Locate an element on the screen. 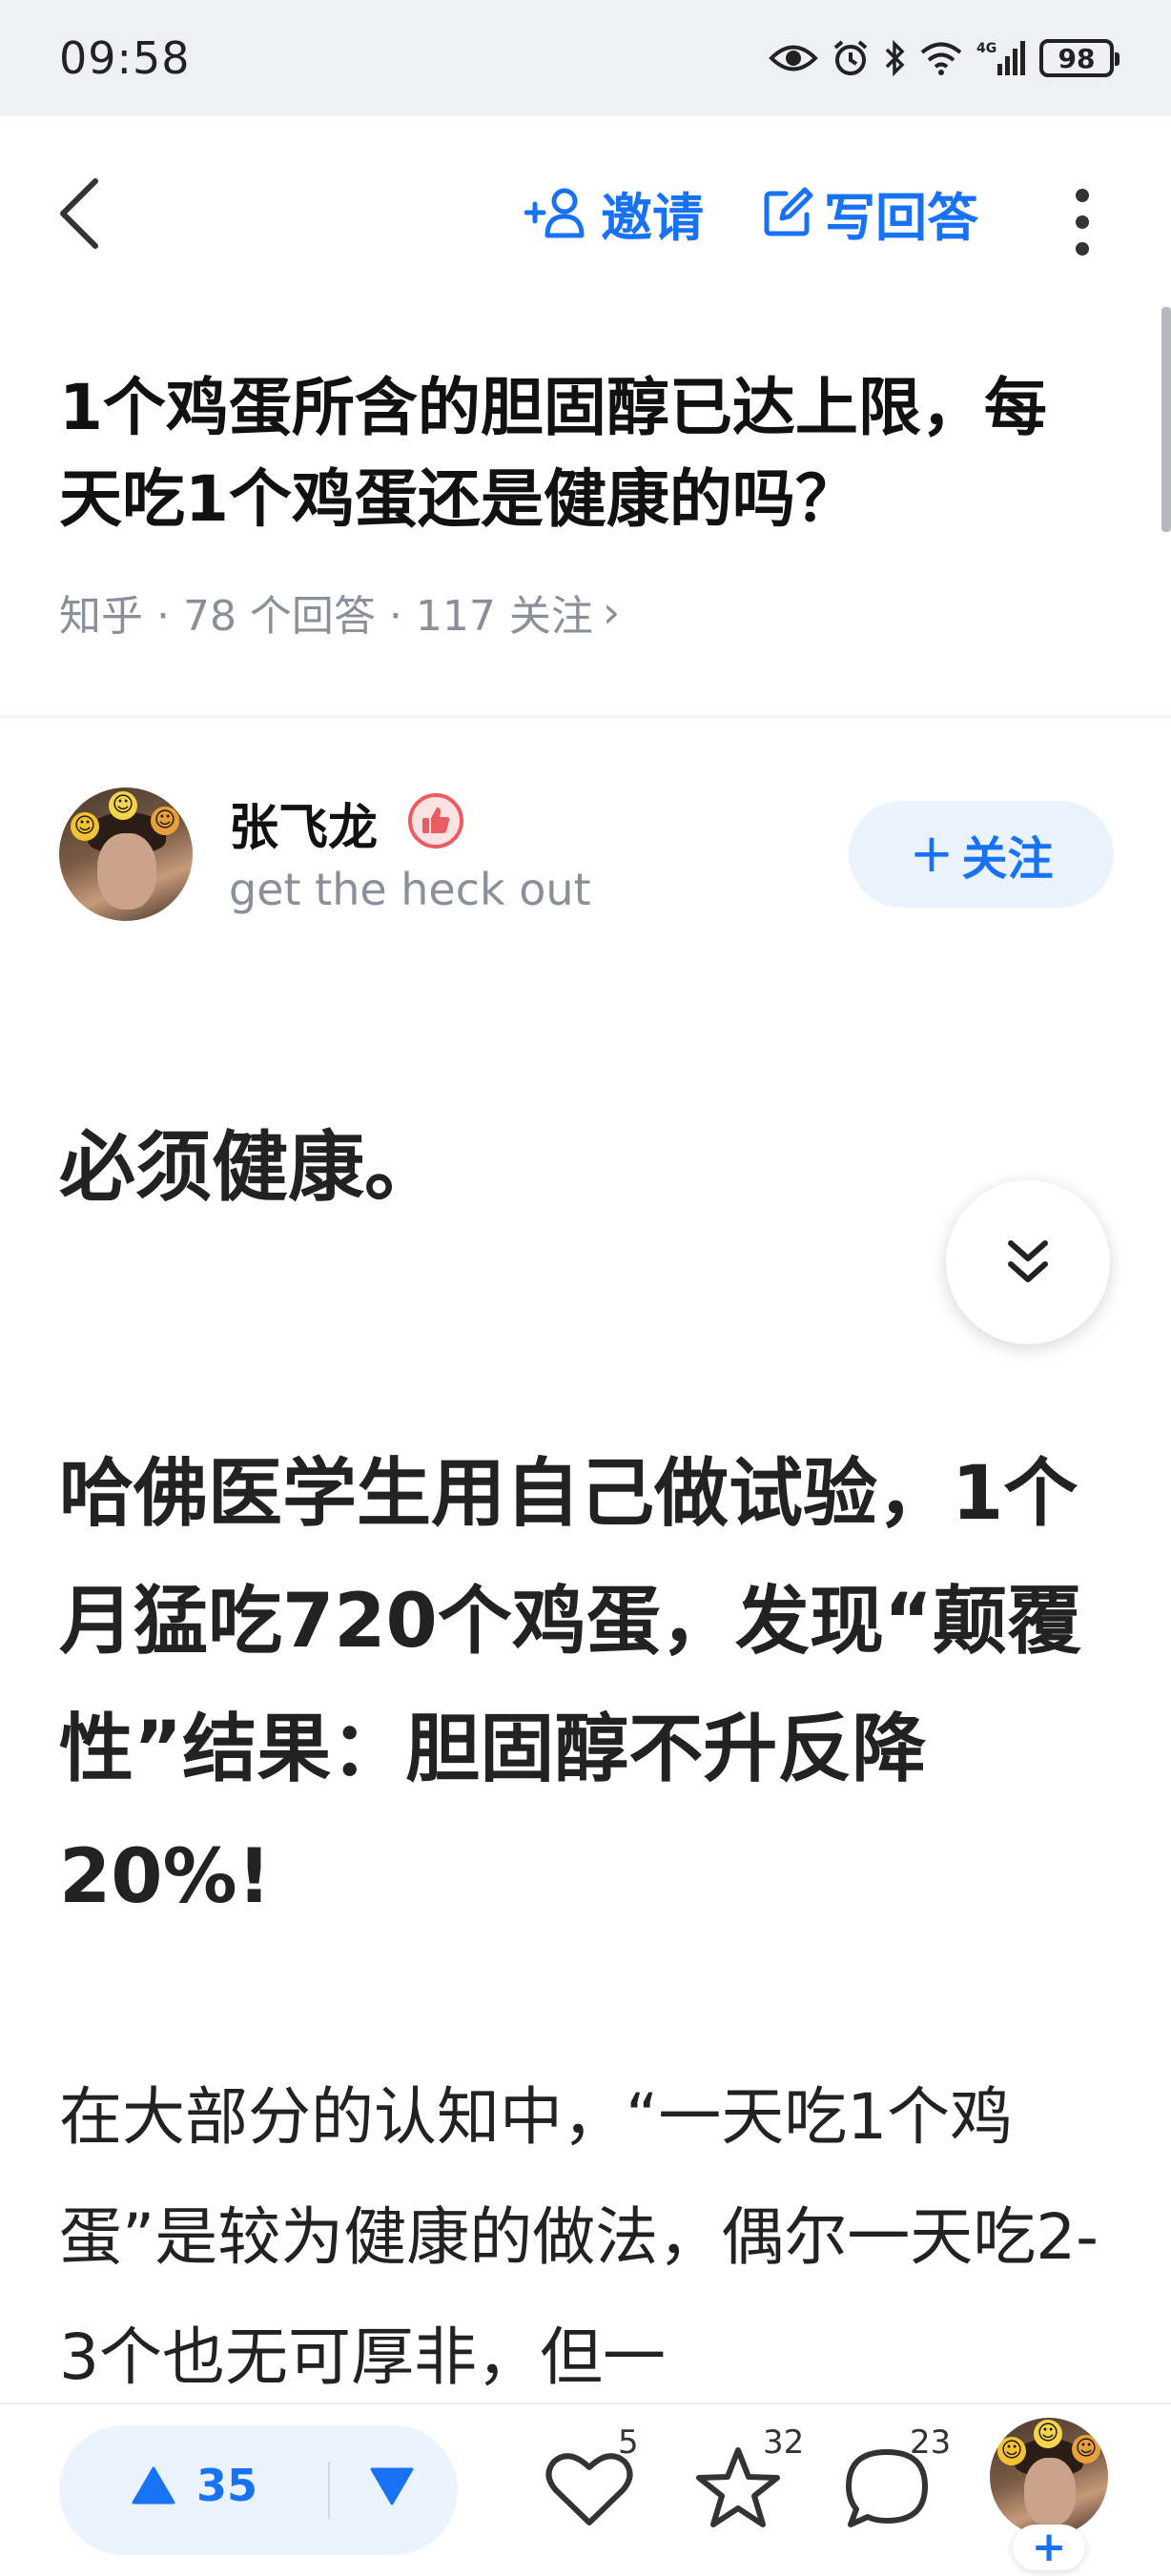 The width and height of the screenshot is (1171, 2576). back-button is located at coordinates (98, 213).